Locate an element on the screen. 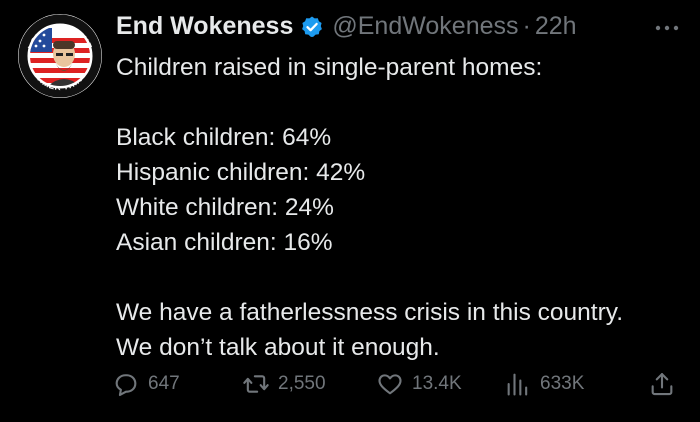 This screenshot has height=422, width=700. like-button: 13.4K is located at coordinates (419, 384).